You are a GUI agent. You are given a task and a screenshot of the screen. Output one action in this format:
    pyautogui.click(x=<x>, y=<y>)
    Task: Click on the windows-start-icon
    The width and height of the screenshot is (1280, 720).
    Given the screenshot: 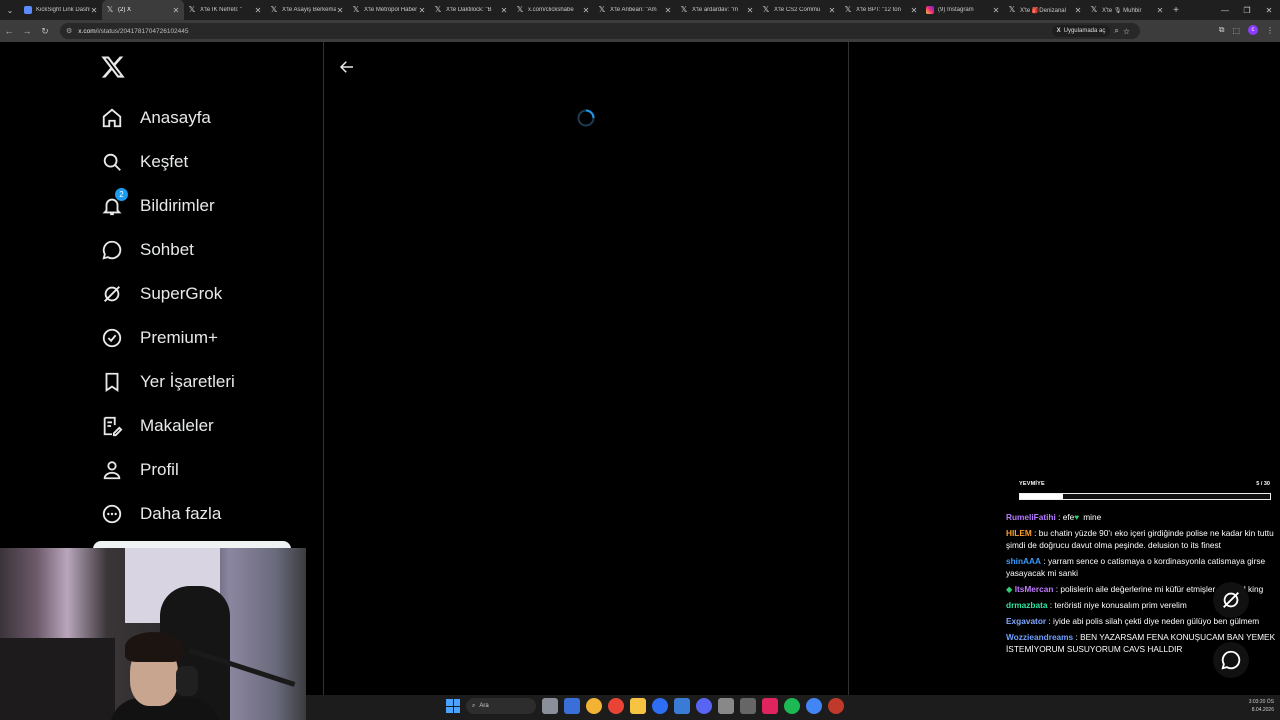 What is the action you would take?
    pyautogui.click(x=453, y=706)
    